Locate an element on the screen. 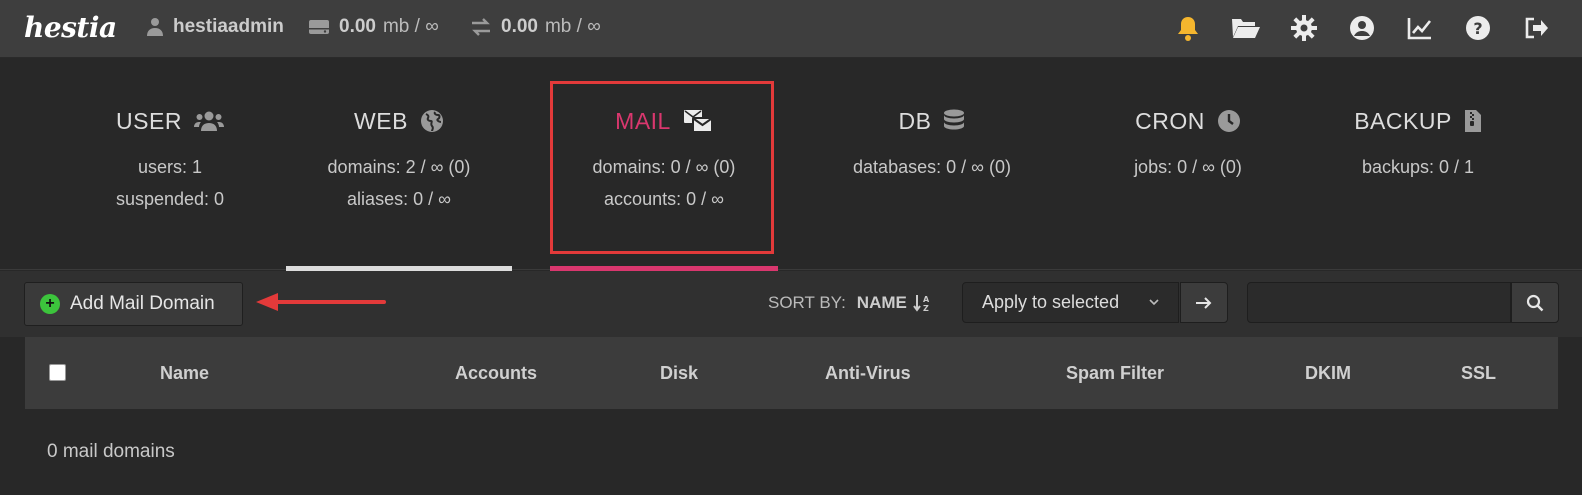  top-icons: ? is located at coordinates (1349, 28).